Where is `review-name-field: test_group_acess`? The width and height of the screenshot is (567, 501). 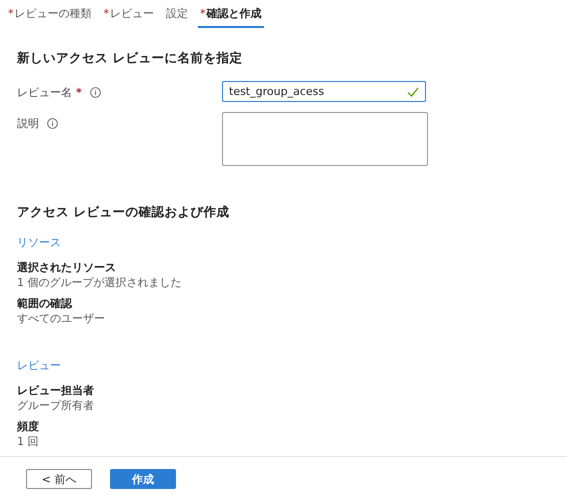 review-name-field: test_group_acess is located at coordinates (324, 91).